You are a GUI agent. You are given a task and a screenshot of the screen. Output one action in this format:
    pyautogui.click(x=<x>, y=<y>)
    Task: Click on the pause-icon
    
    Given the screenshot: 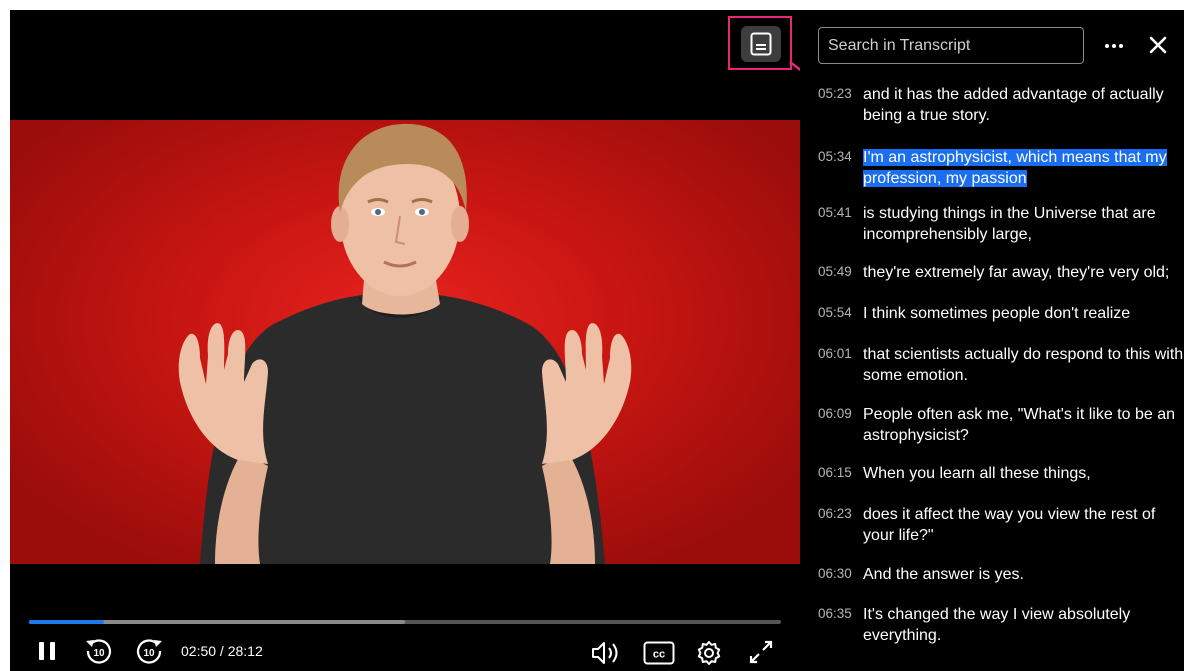 What is the action you would take?
    pyautogui.click(x=47, y=651)
    